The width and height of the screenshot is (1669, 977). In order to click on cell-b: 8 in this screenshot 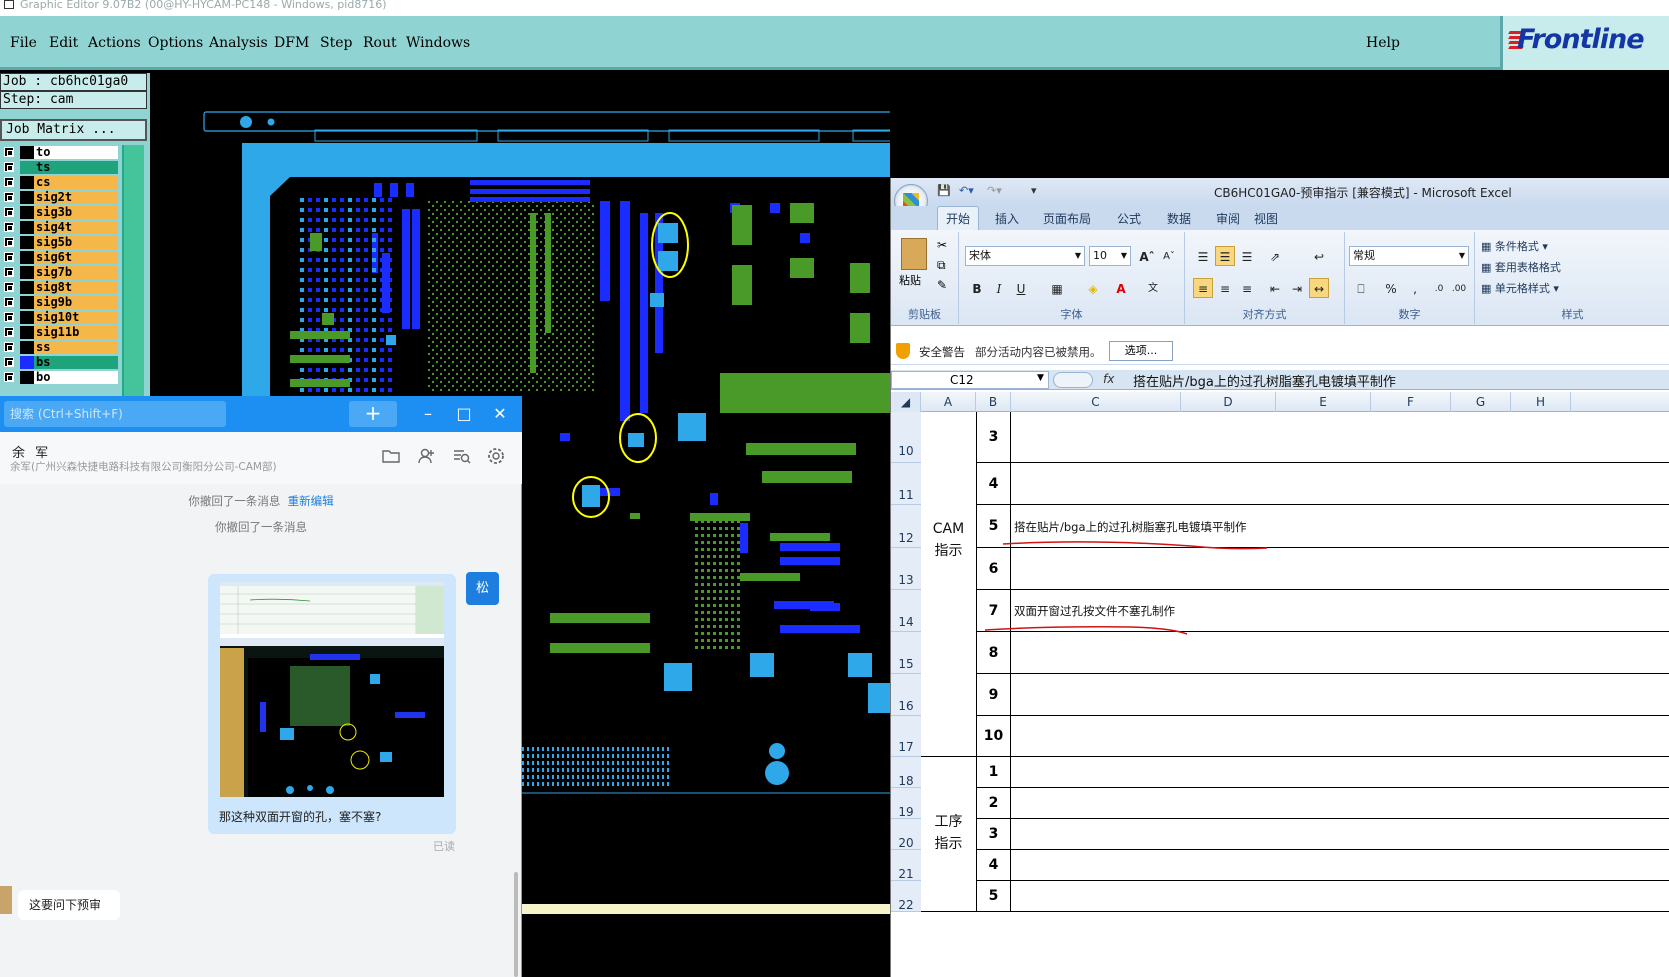, I will do `click(993, 653)`.